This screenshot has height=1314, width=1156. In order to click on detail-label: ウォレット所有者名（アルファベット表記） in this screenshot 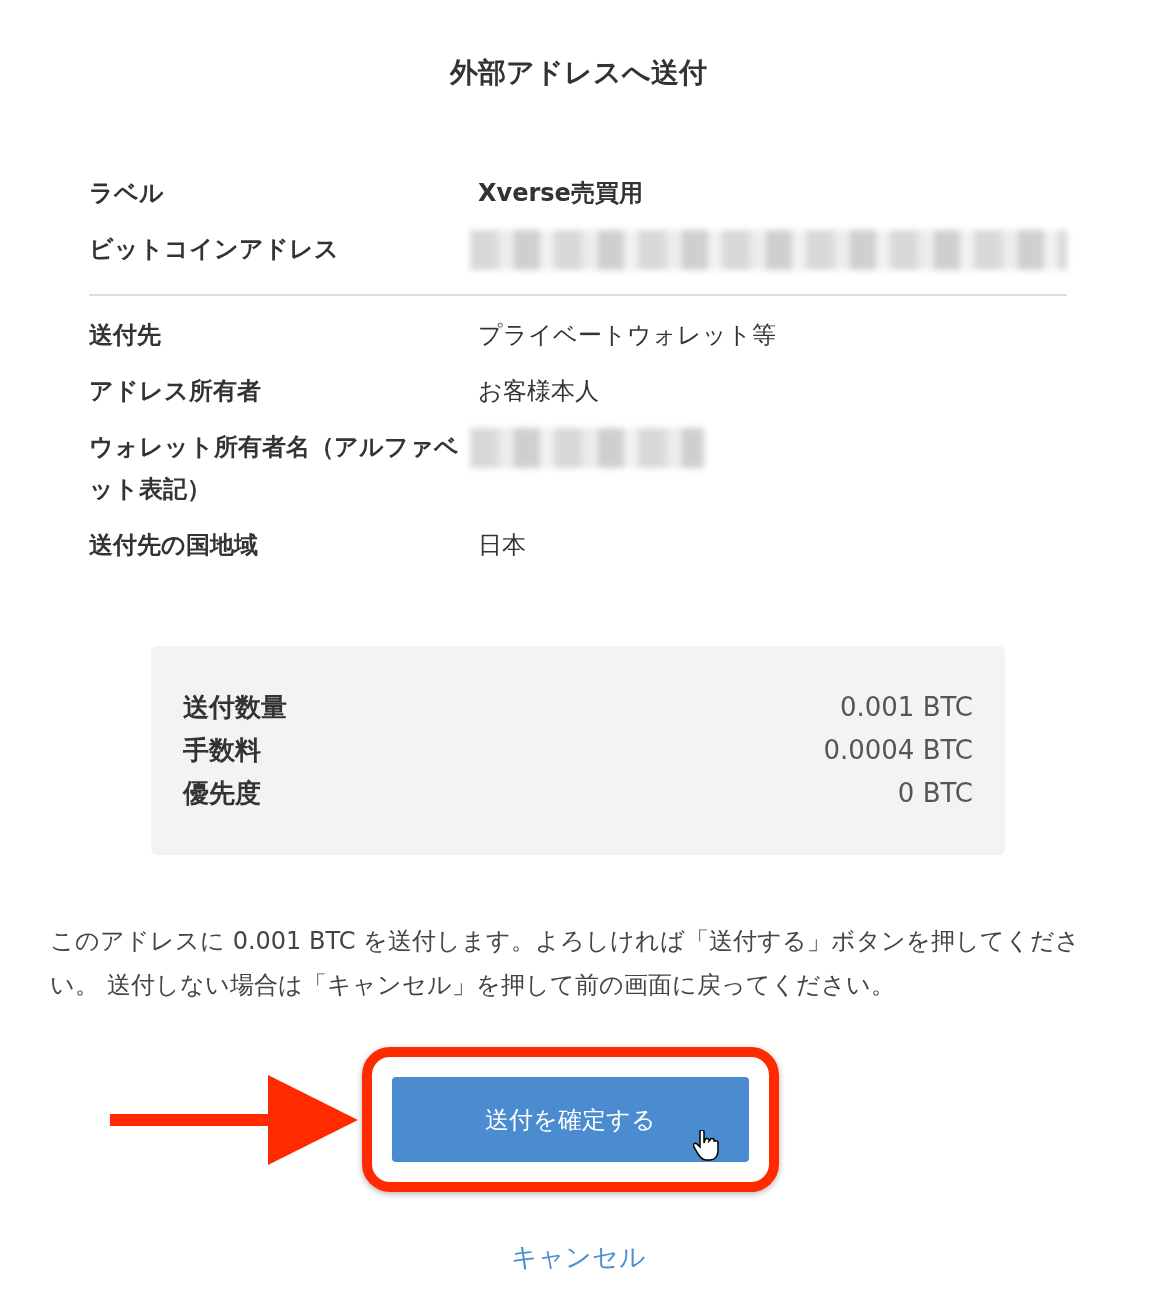, I will do `click(274, 468)`.